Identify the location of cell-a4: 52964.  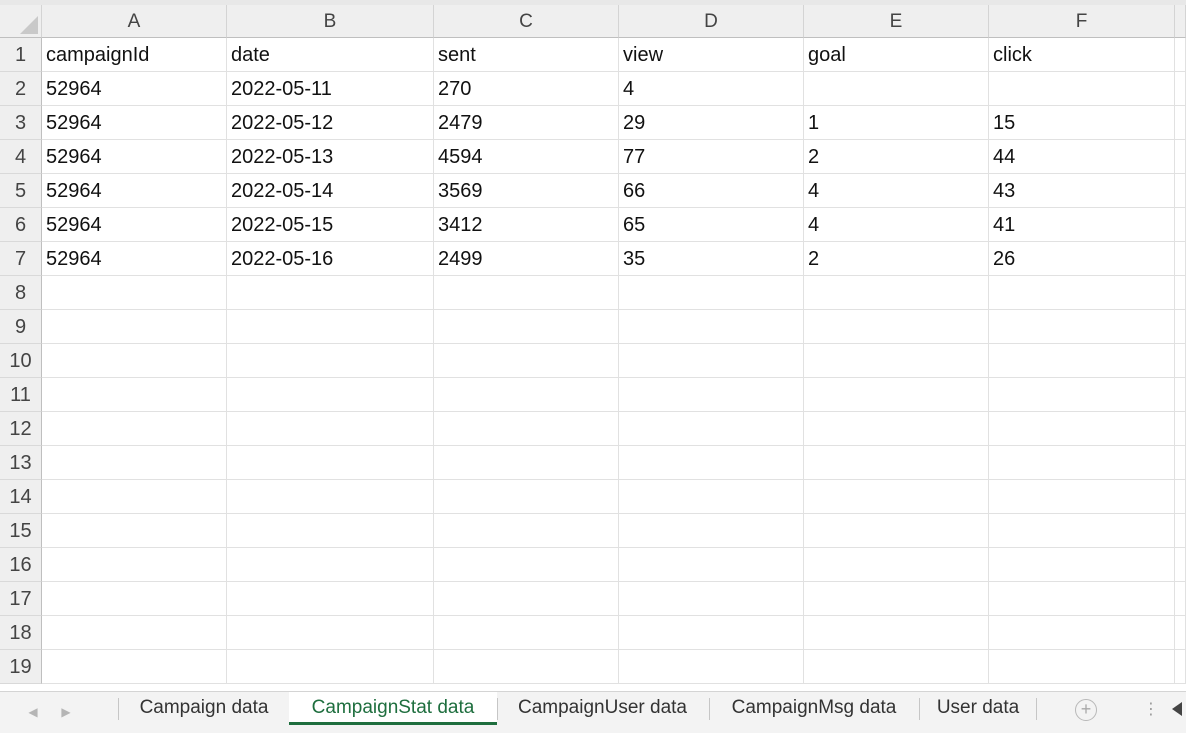
(134, 157).